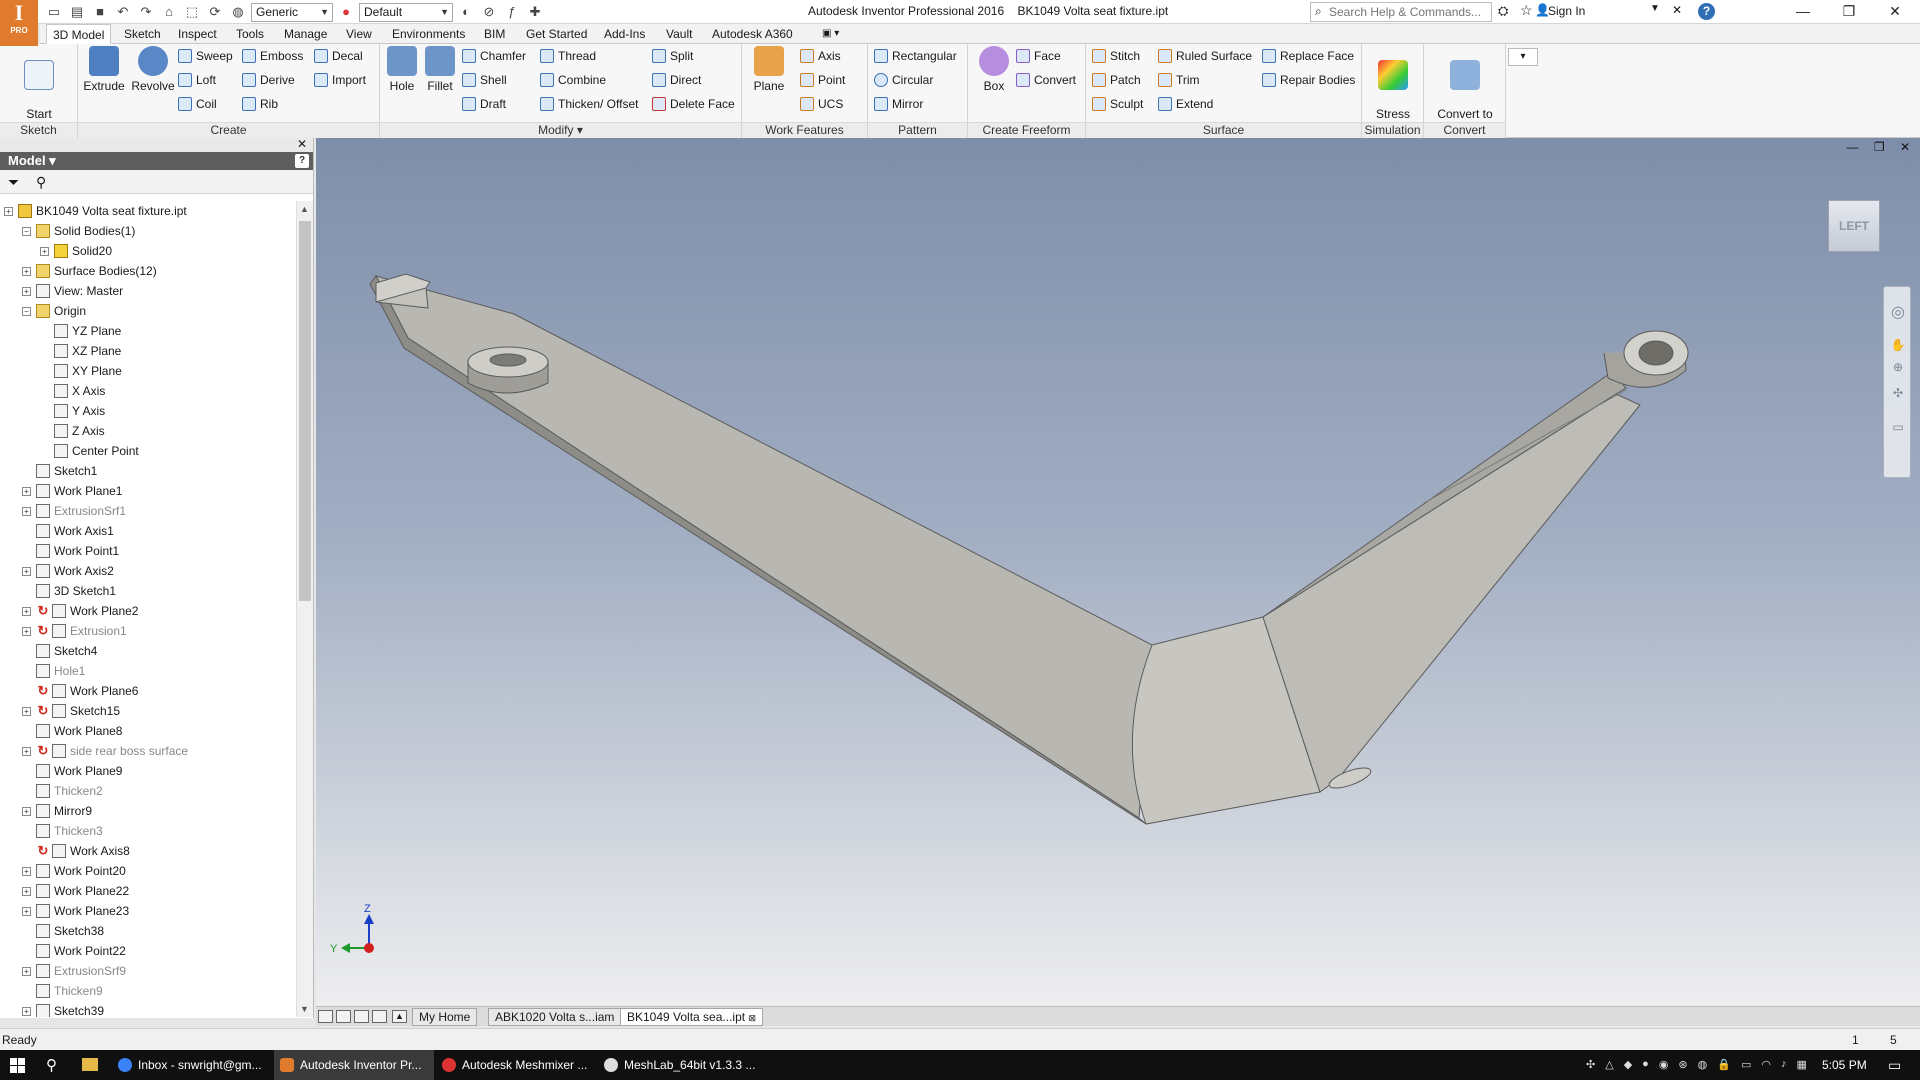 This screenshot has height=1080, width=1920. Describe the element at coordinates (1898, 367) in the screenshot. I see `zoom-icon: ⊕` at that location.